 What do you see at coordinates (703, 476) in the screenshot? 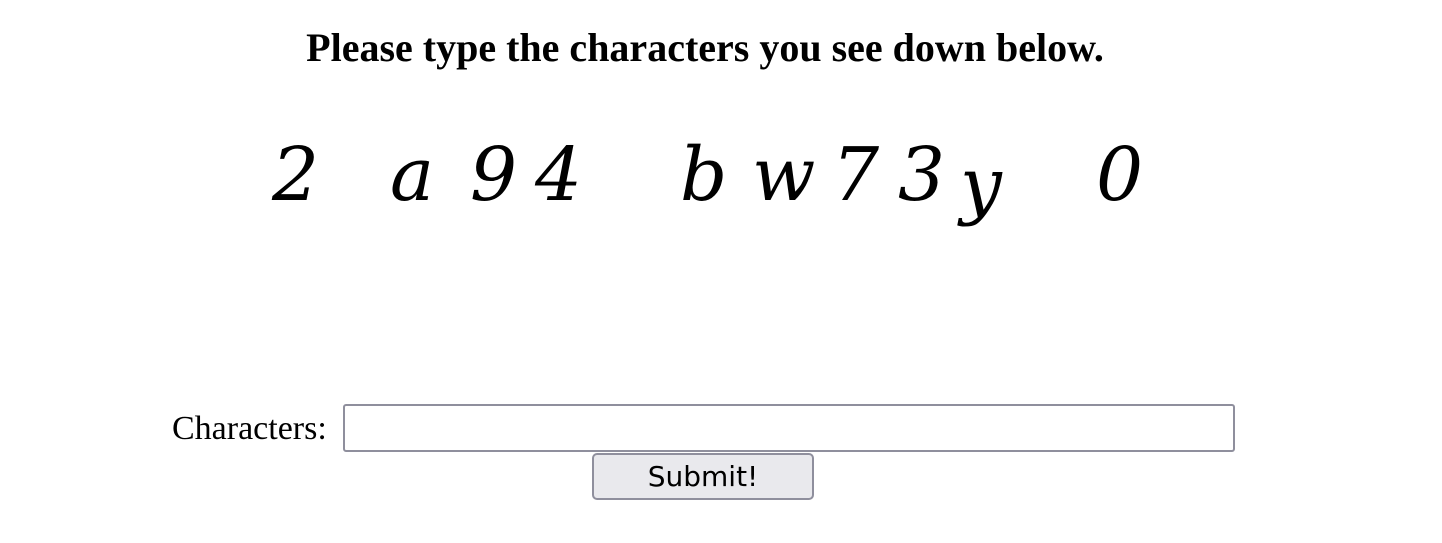
I see `submit-button: Submit!` at bounding box center [703, 476].